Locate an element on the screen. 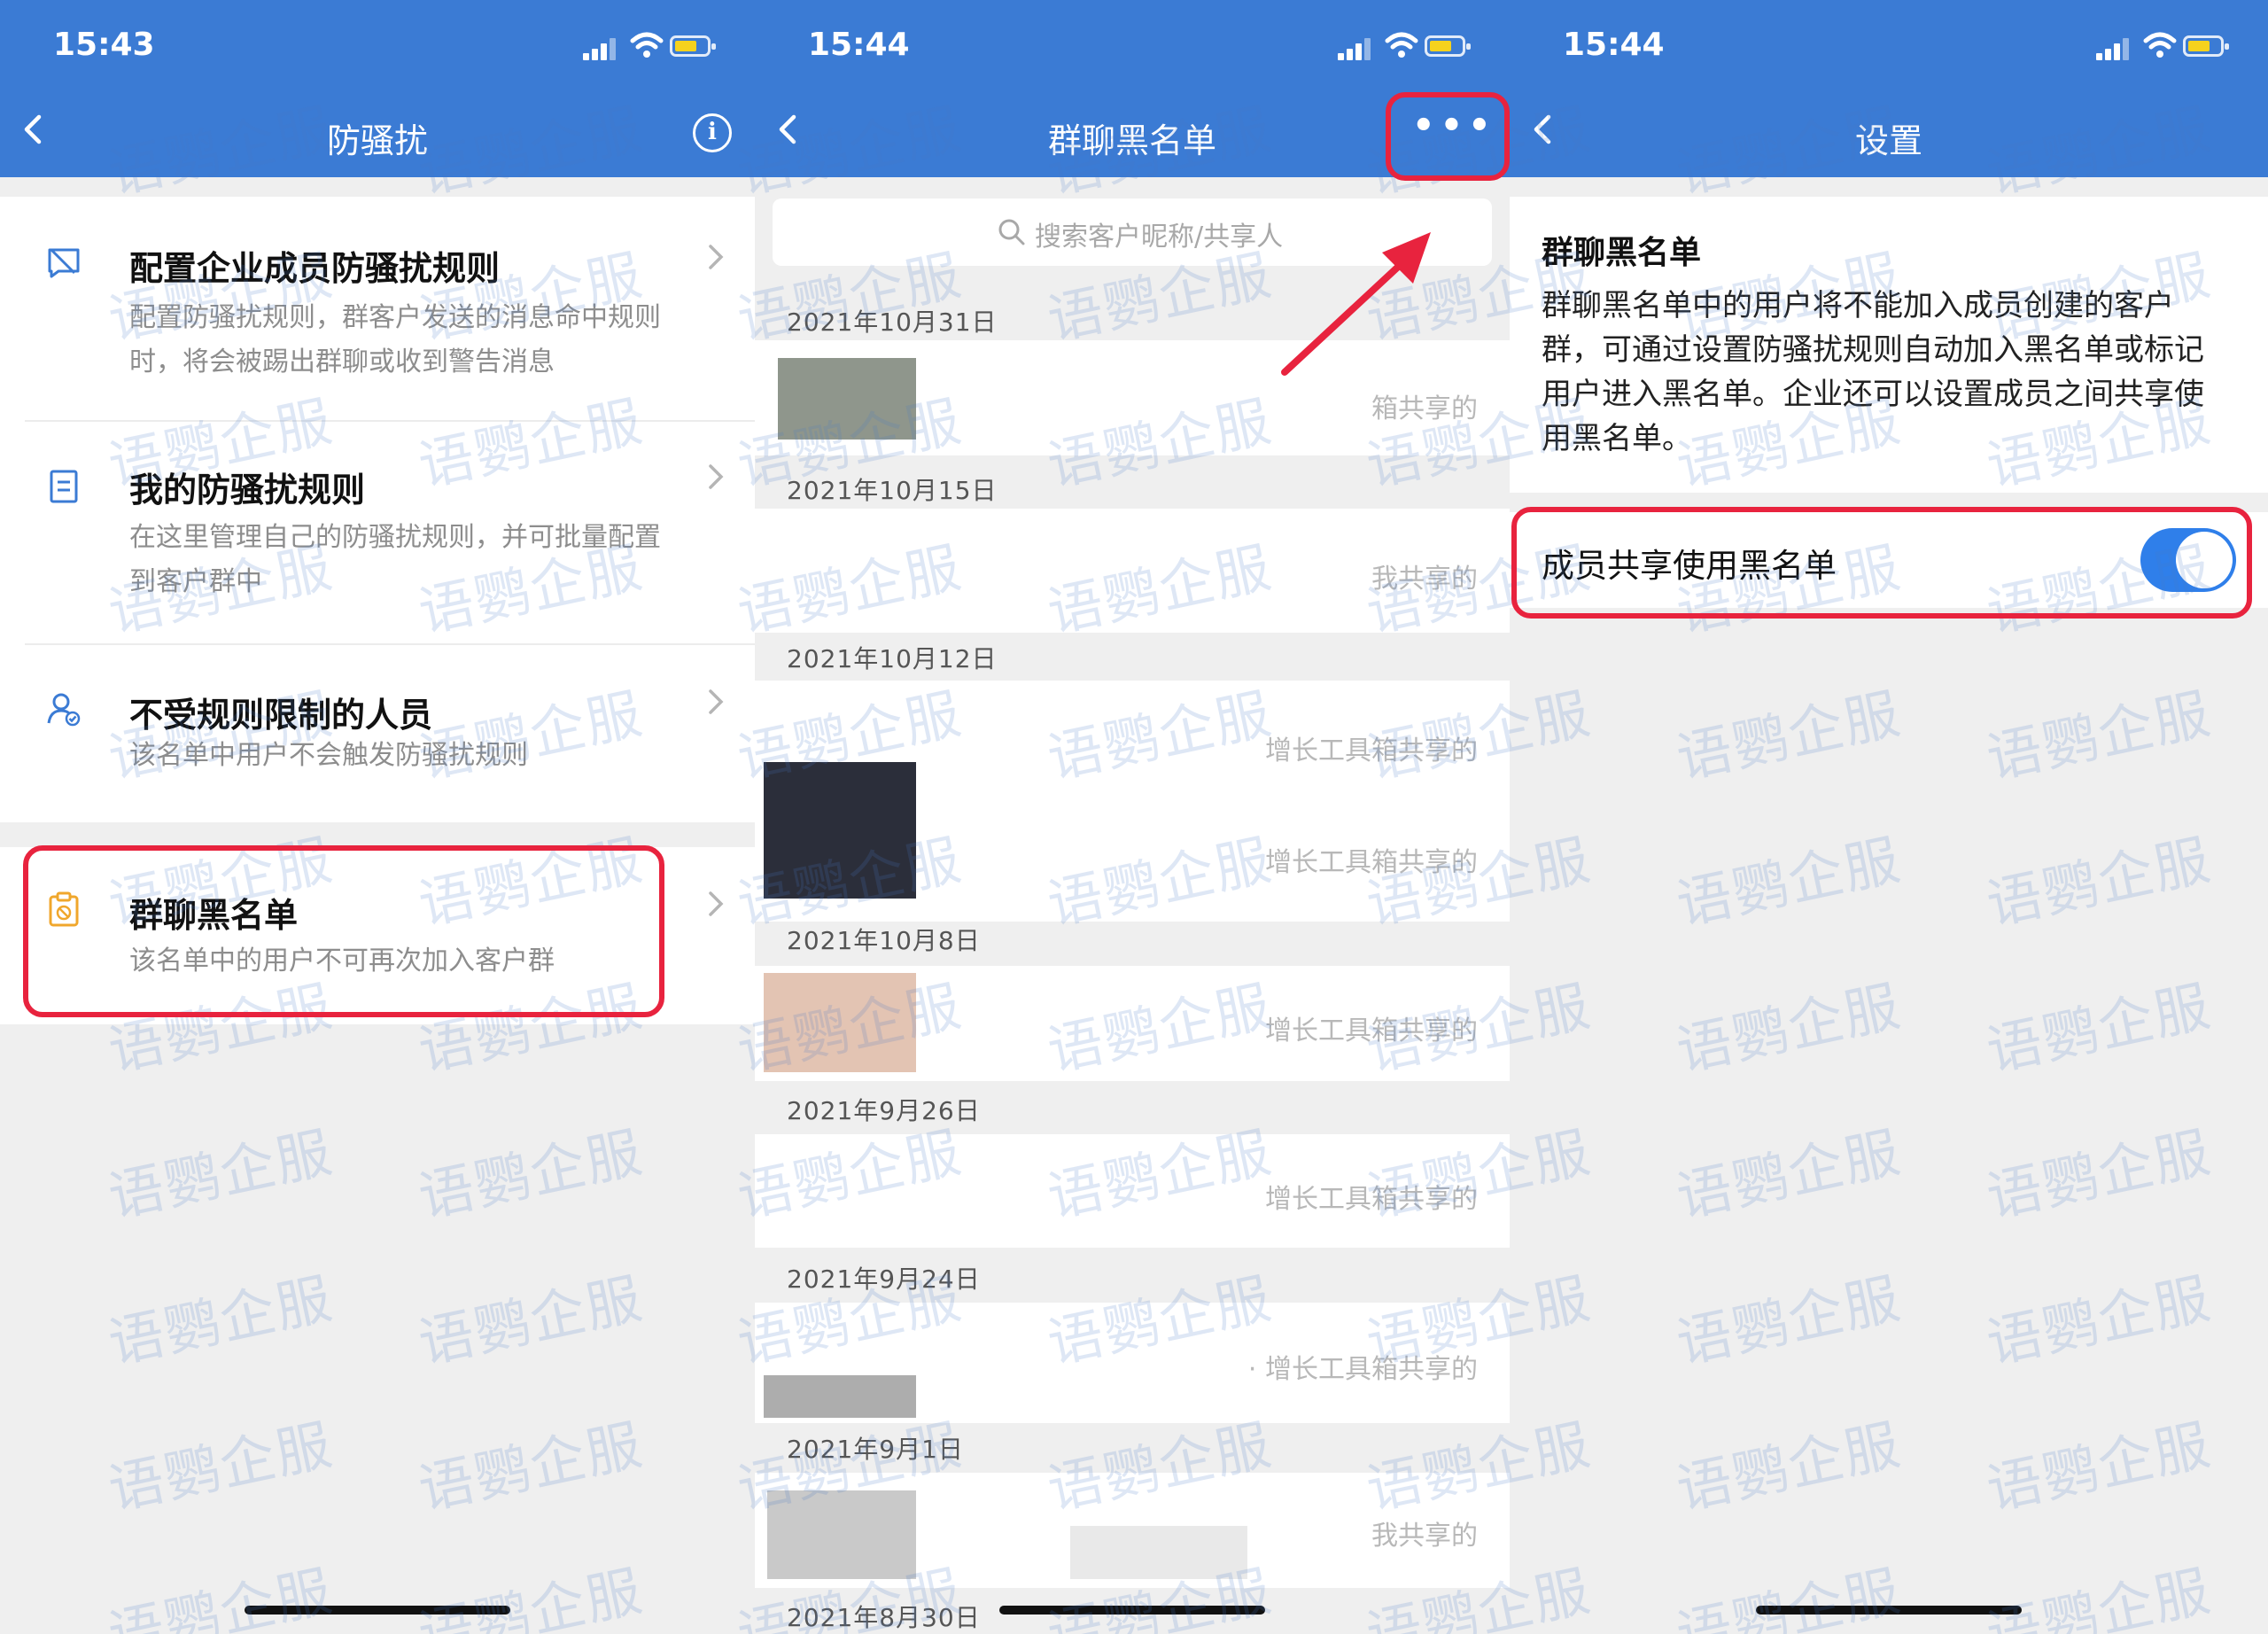 This screenshot has width=2268, height=1634. status-time: 15:43 is located at coordinates (104, 45).